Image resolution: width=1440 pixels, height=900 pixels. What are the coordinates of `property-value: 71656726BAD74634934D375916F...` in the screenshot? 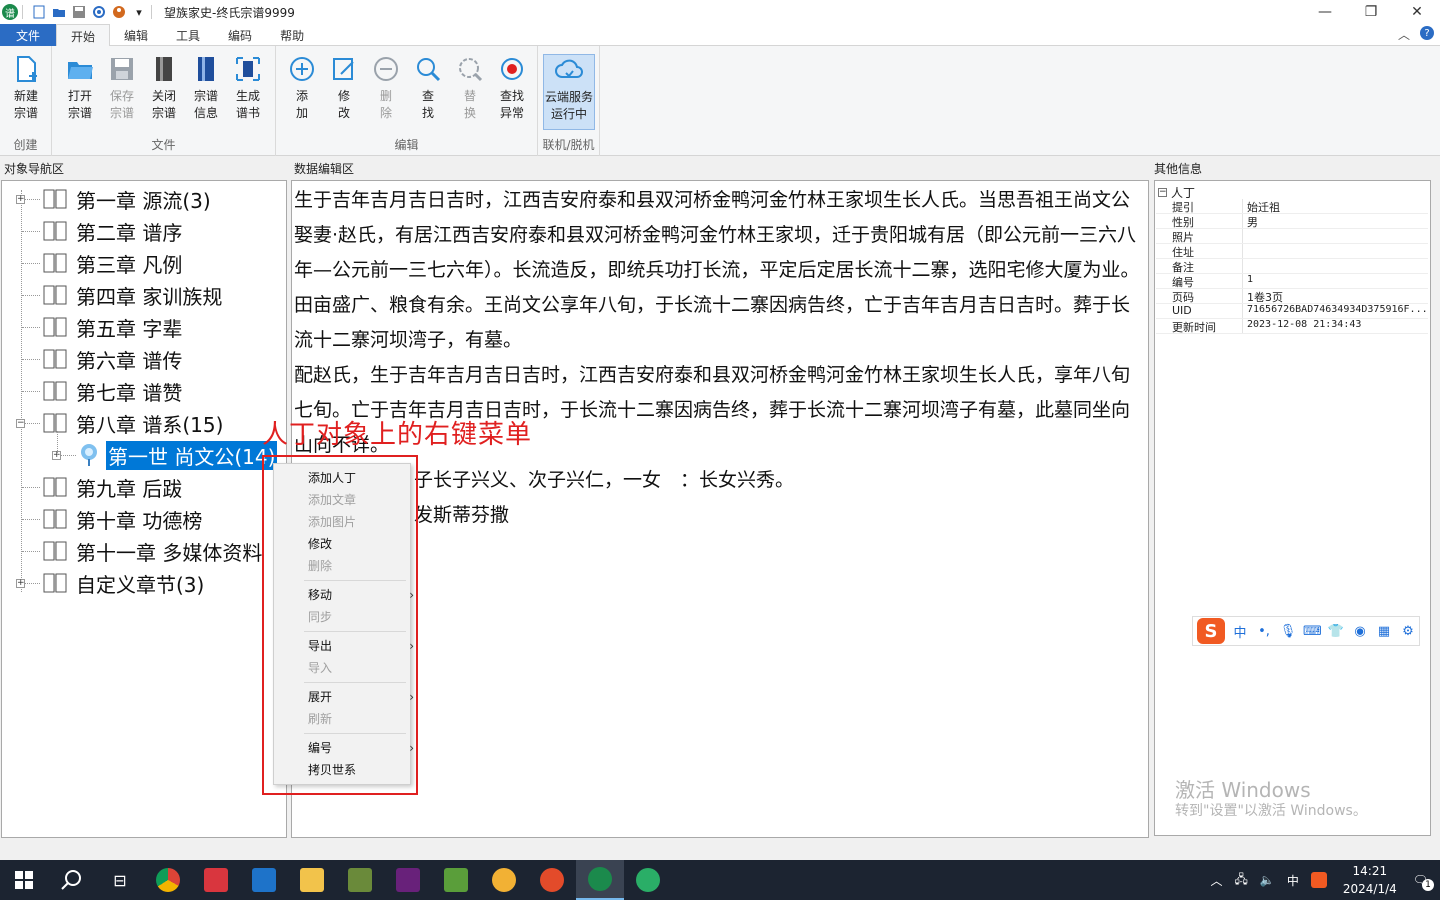 It's located at (1335, 311).